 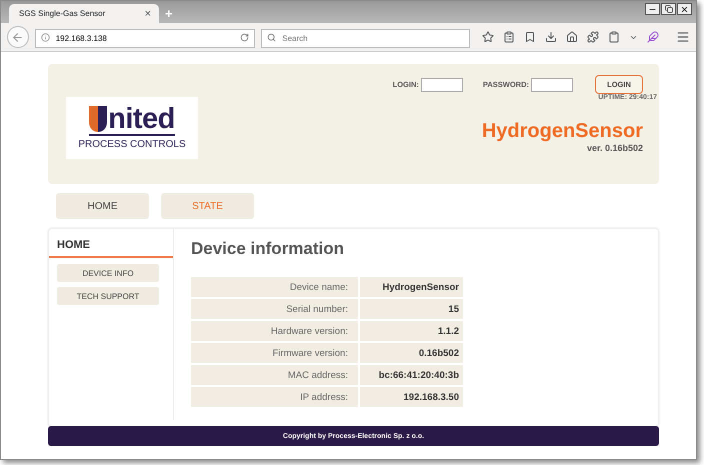 I want to click on label-cell: MAC address:, so click(x=274, y=375).